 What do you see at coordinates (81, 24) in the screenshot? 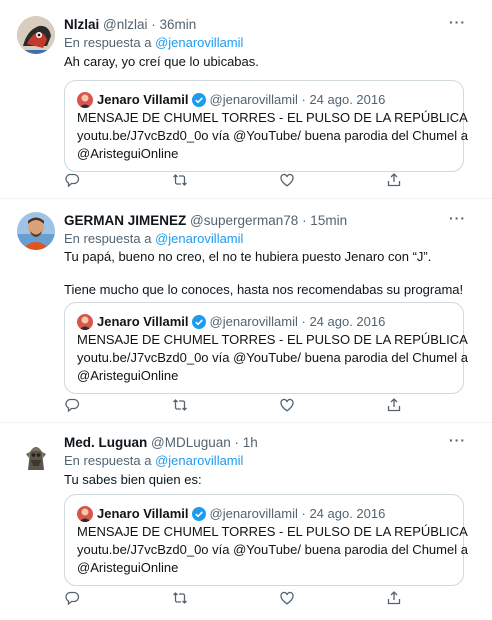
I see `author-name: Nlzlai` at bounding box center [81, 24].